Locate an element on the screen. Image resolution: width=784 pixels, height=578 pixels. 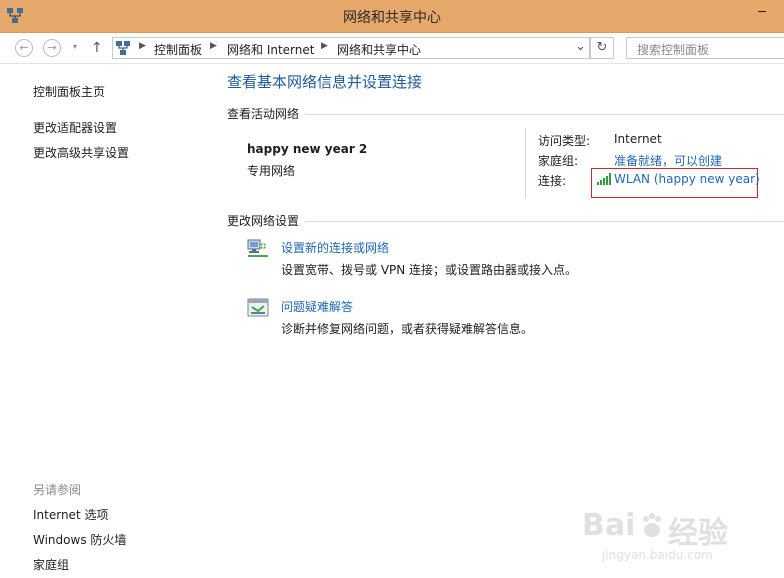
forward-button: → is located at coordinates (52, 48).